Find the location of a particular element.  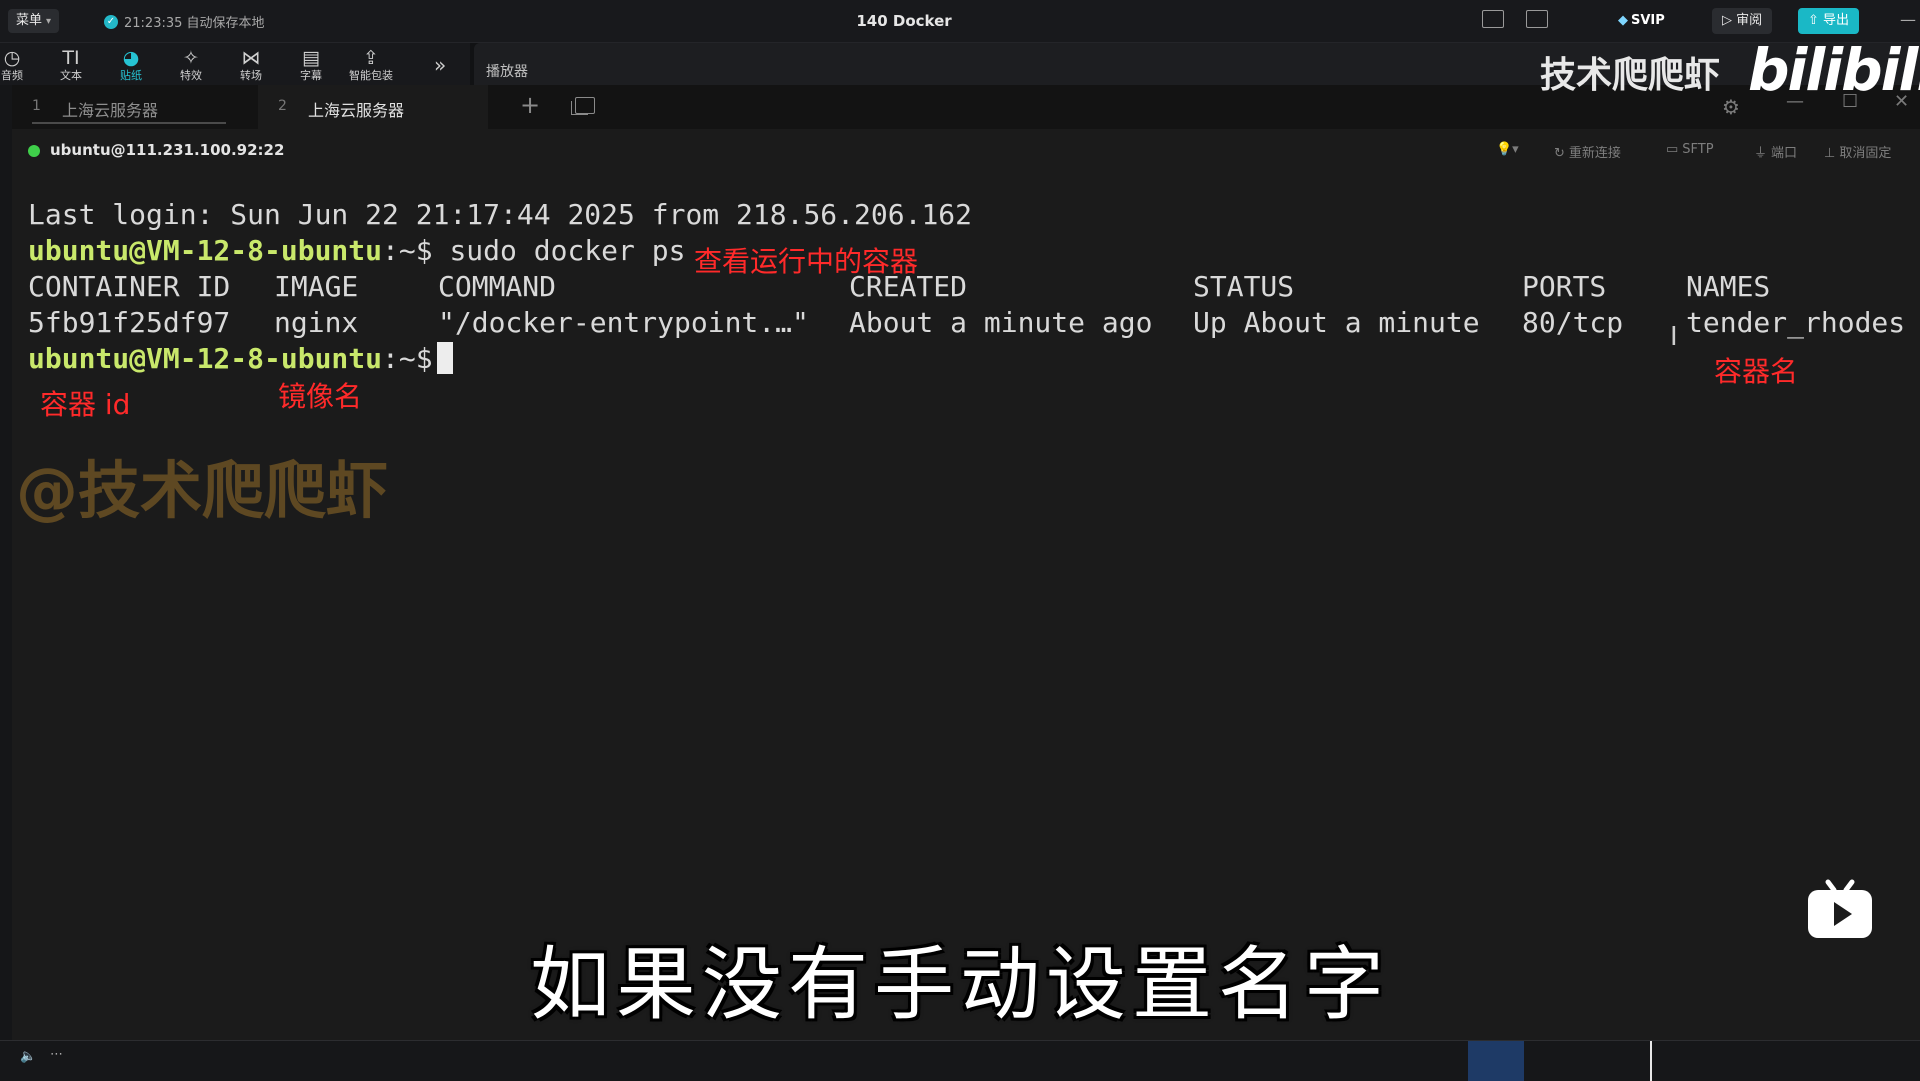

tool-caption: ▤ 字幕 is located at coordinates (311, 65).